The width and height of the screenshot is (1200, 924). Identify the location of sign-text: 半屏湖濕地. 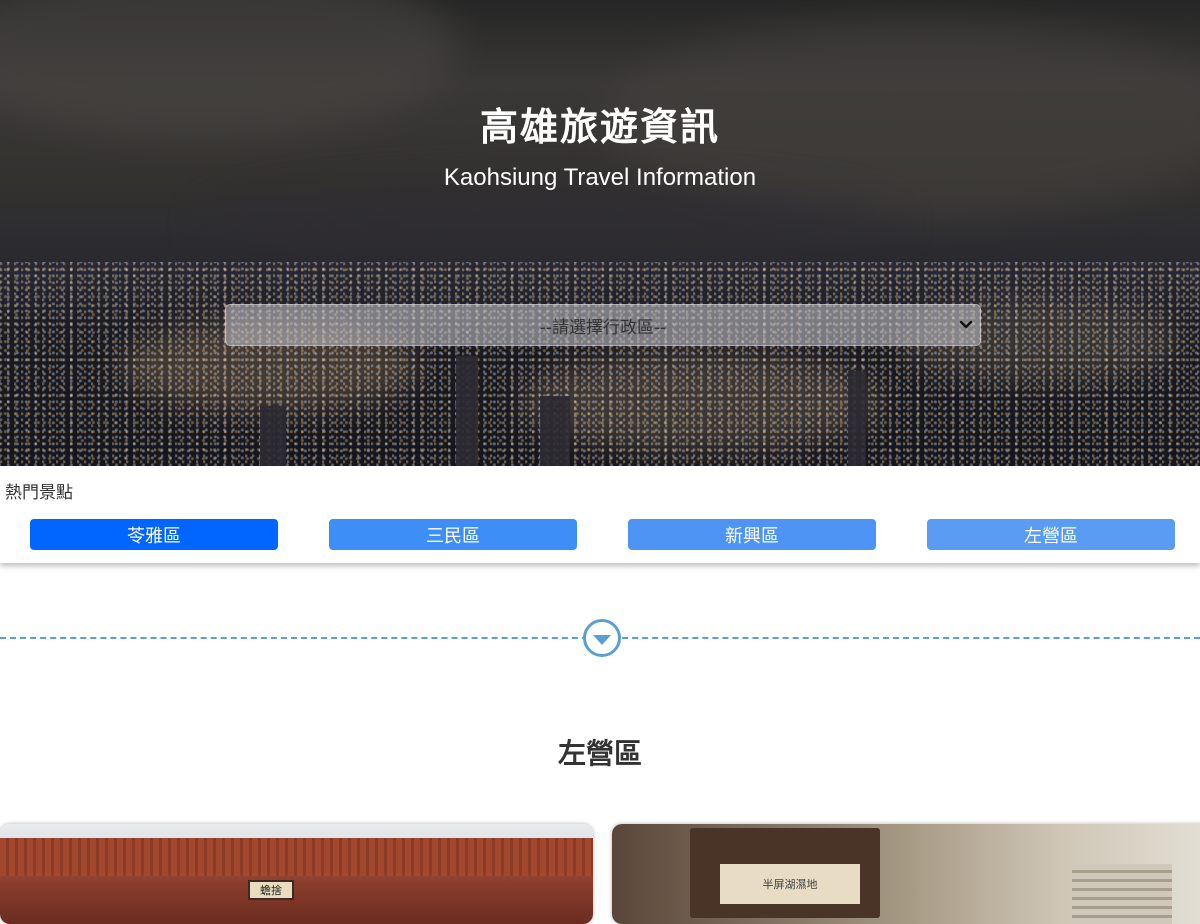
(790, 884).